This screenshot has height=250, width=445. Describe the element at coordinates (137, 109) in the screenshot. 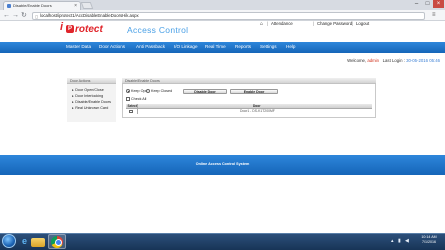

I see `grid-column-divider` at that location.